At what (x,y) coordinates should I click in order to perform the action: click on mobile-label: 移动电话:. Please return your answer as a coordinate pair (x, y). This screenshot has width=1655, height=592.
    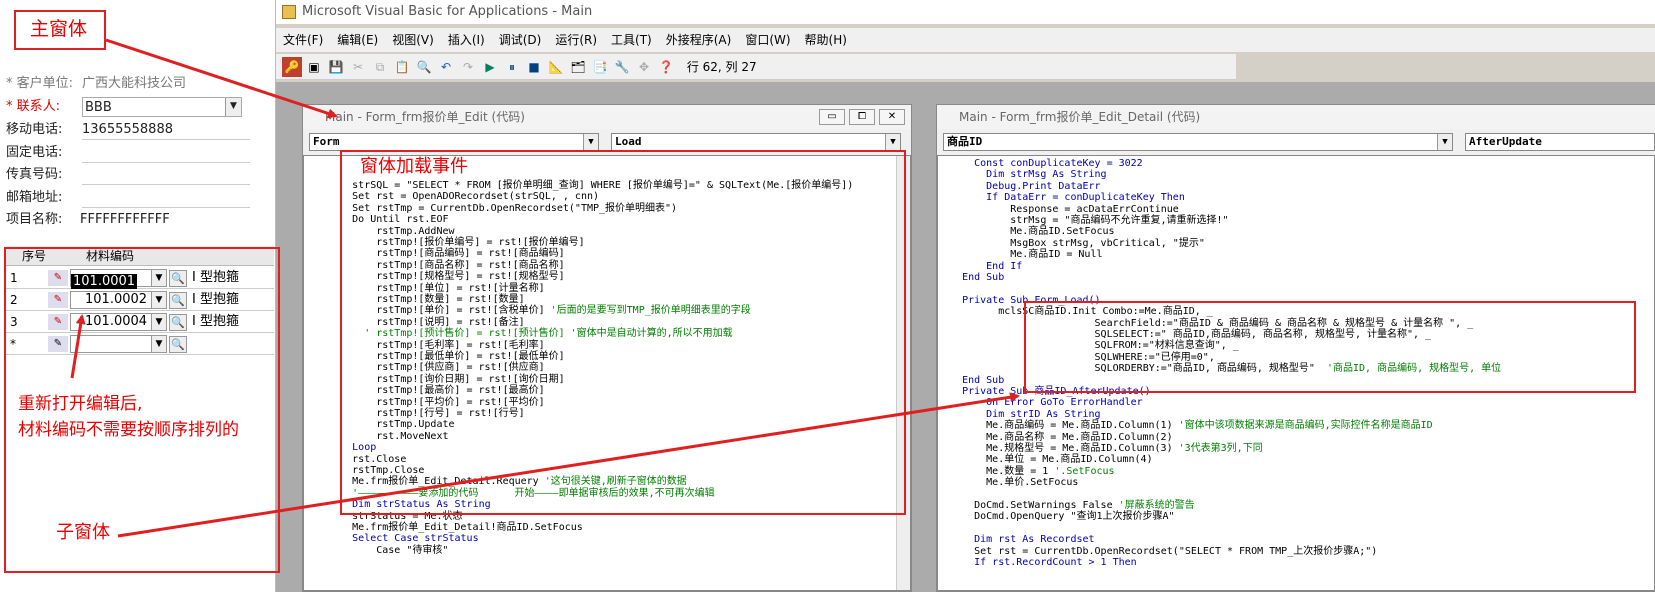
    Looking at the image, I should click on (34, 129).